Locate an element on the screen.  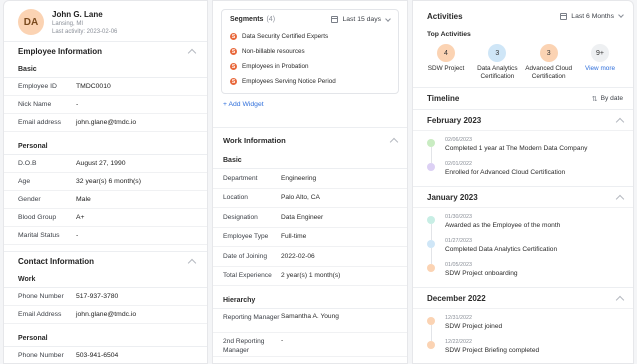
employee-info-header: Employee Information is located at coordinates (105, 51).